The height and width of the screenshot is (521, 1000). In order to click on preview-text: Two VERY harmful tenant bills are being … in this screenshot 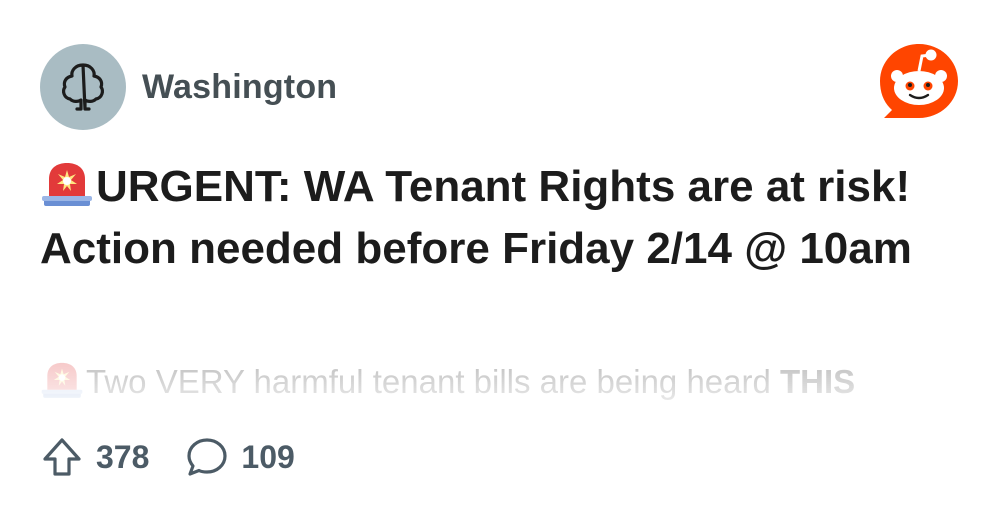, I will do `click(433, 381)`.